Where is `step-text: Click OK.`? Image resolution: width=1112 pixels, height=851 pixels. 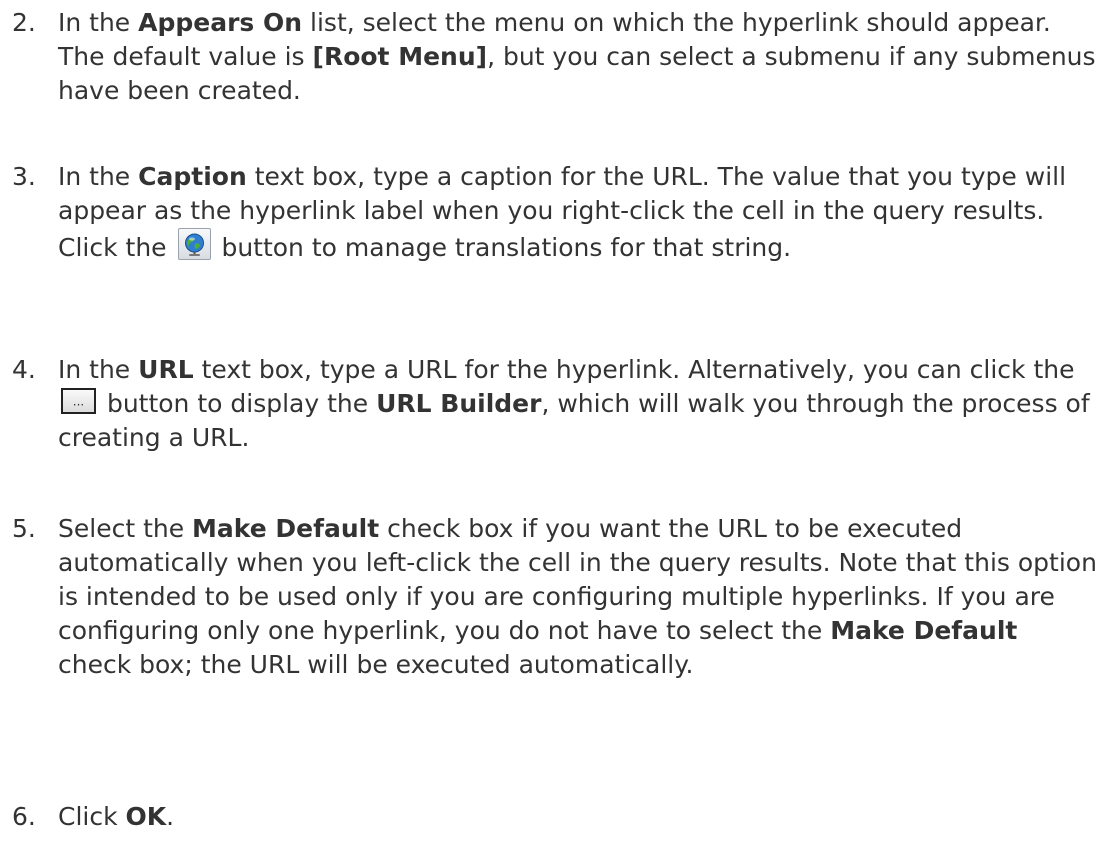
step-text: Click OK. is located at coordinates (578, 817).